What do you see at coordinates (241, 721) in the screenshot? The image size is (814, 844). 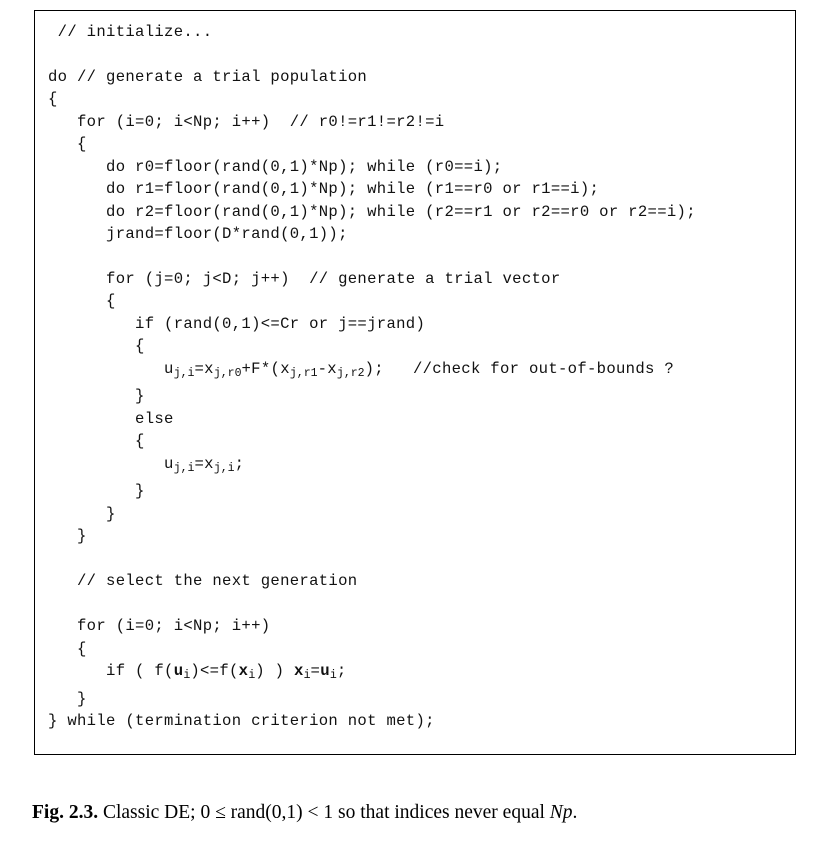 I see `line-while: } while (termination criterion not met);` at bounding box center [241, 721].